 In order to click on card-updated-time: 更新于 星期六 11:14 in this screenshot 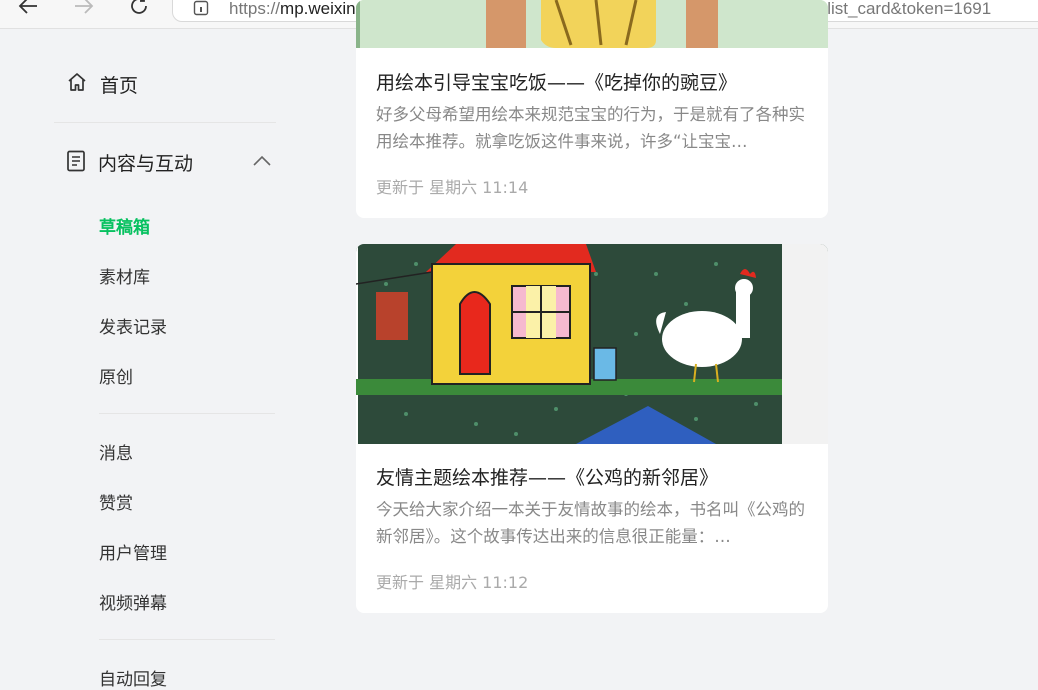, I will do `click(452, 187)`.